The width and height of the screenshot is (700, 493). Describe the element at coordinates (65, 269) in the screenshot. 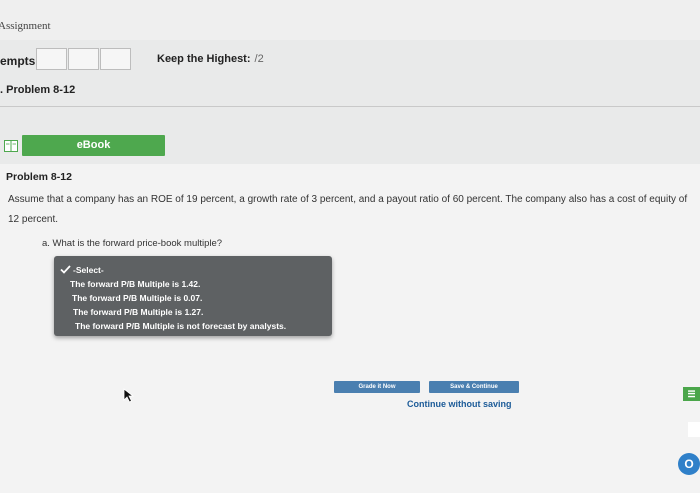

I see `check-icon` at that location.